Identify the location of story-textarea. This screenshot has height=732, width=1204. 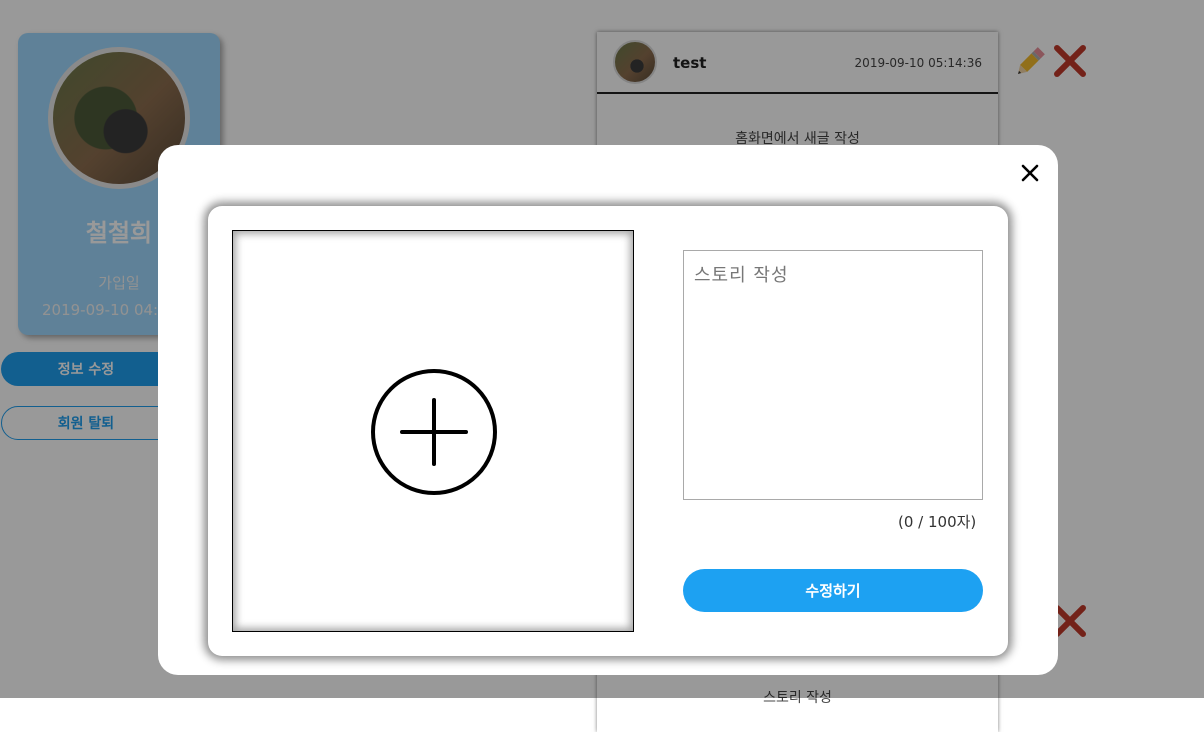
(833, 375).